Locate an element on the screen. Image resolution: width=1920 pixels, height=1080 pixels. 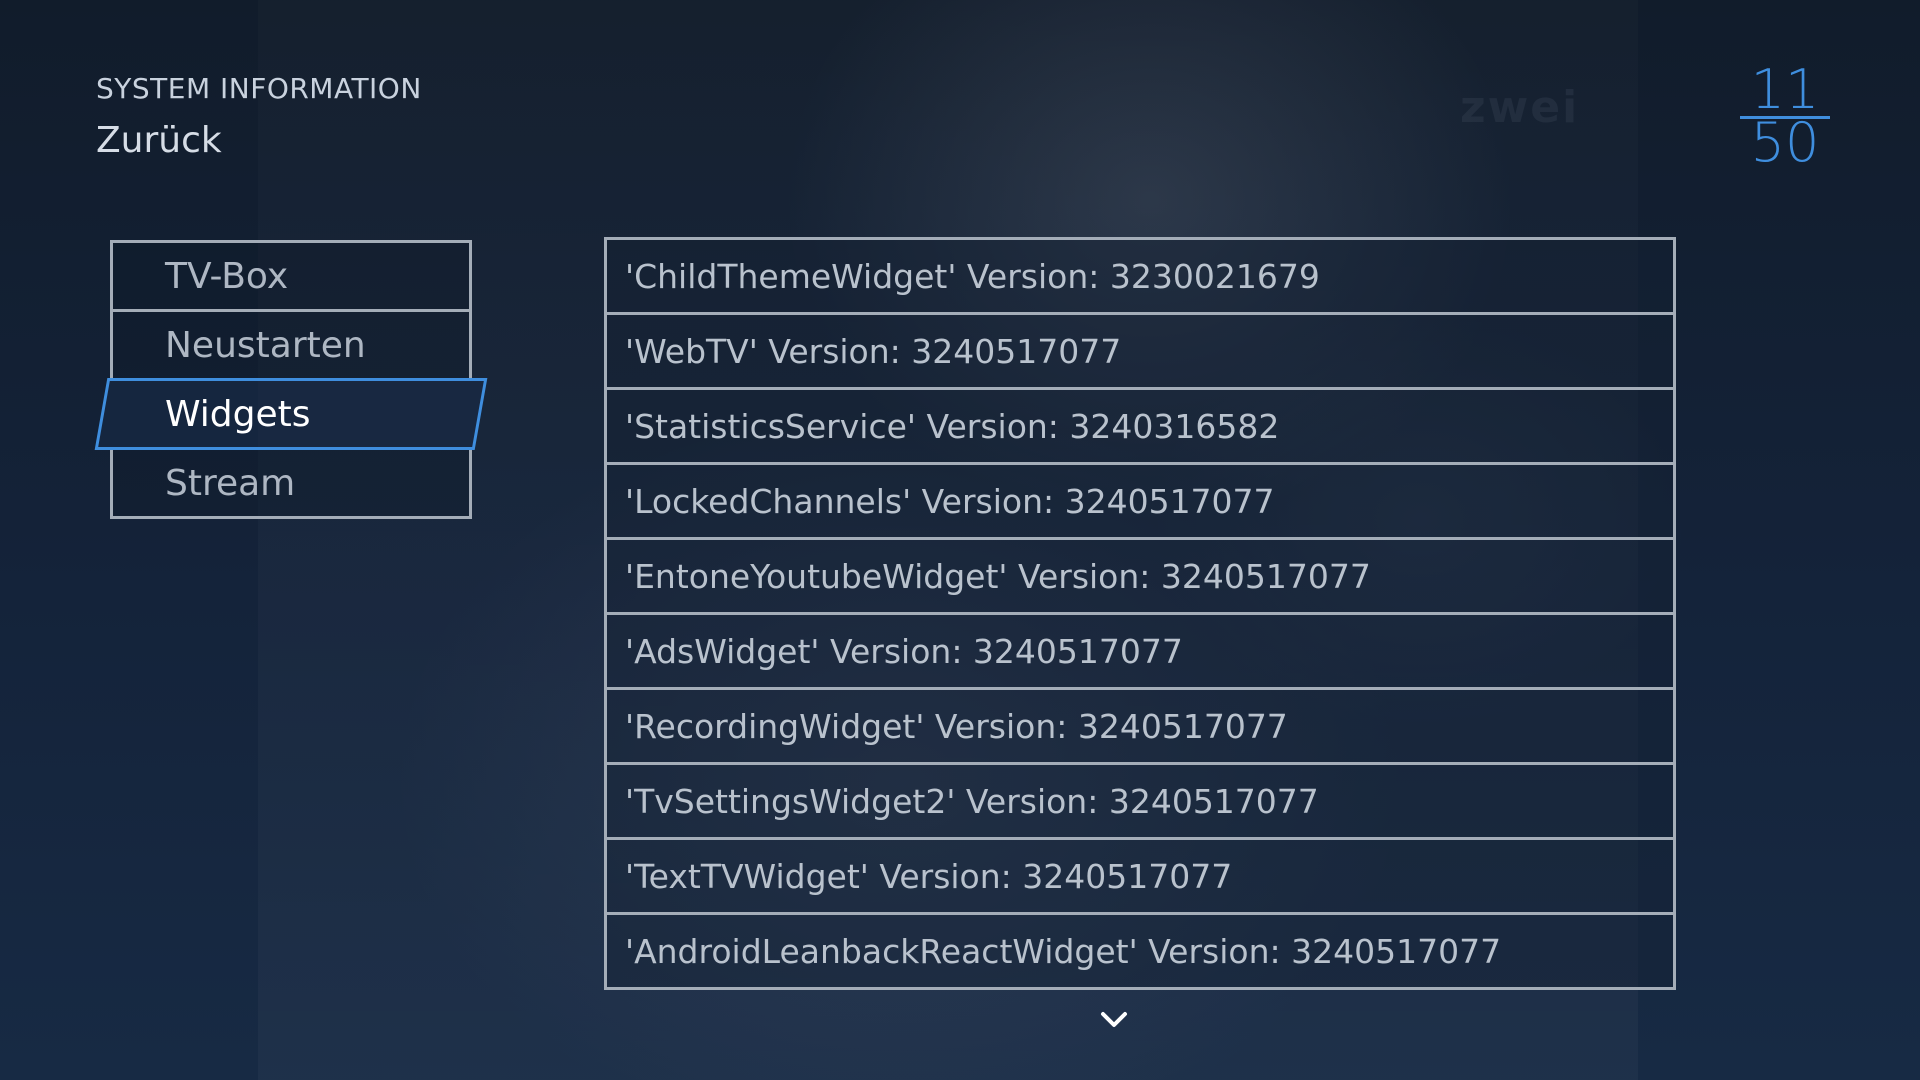
list-item: 'StatisticsService' Version: 3240316582 is located at coordinates (1140, 426).